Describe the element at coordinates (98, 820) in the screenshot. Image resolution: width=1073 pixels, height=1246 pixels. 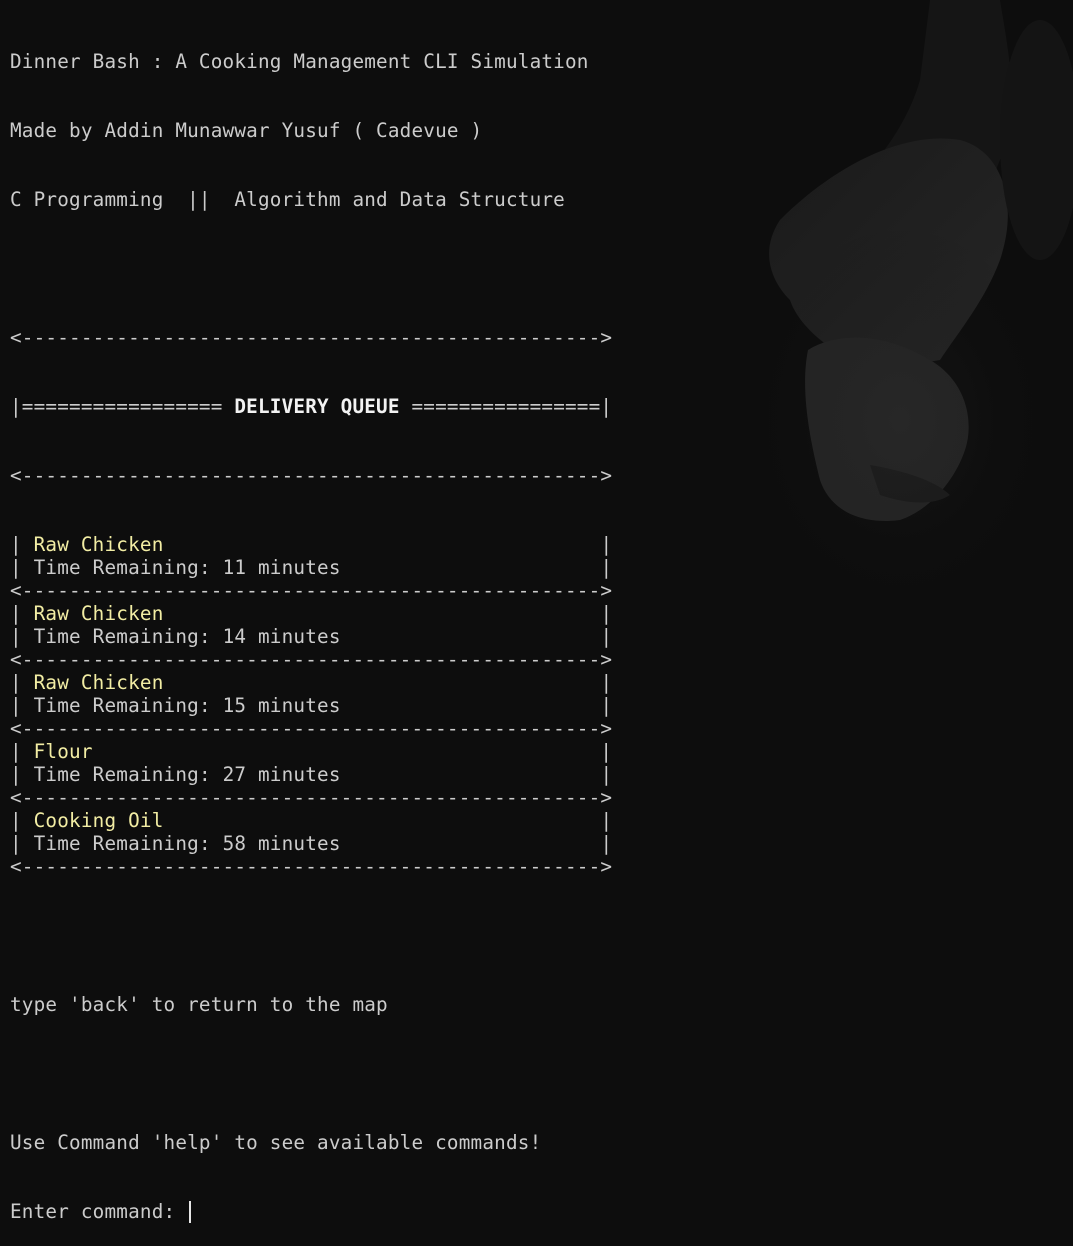
I see `item-name: Cooking Oil` at that location.